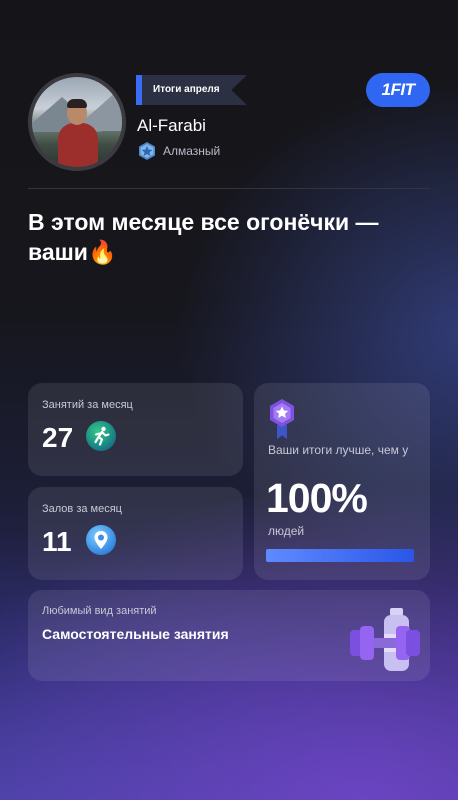 Image resolution: width=458 pixels, height=800 pixels. Describe the element at coordinates (77, 103) in the screenshot. I see `photo-person-hair` at that location.